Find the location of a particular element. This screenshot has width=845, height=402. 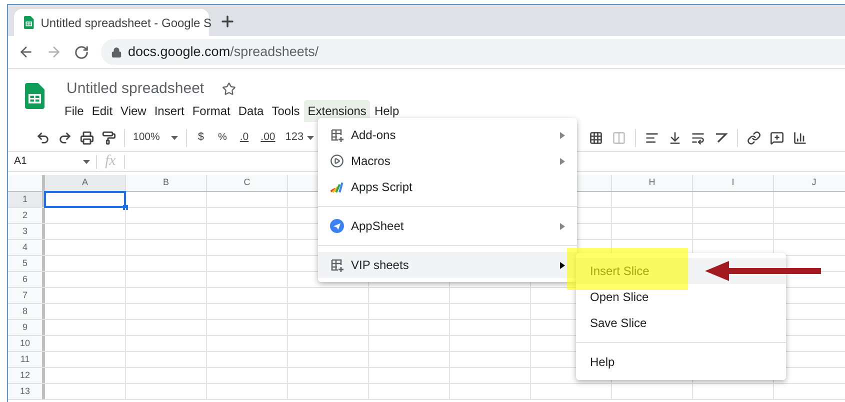

menu-option-label: Add-ons is located at coordinates (373, 135).